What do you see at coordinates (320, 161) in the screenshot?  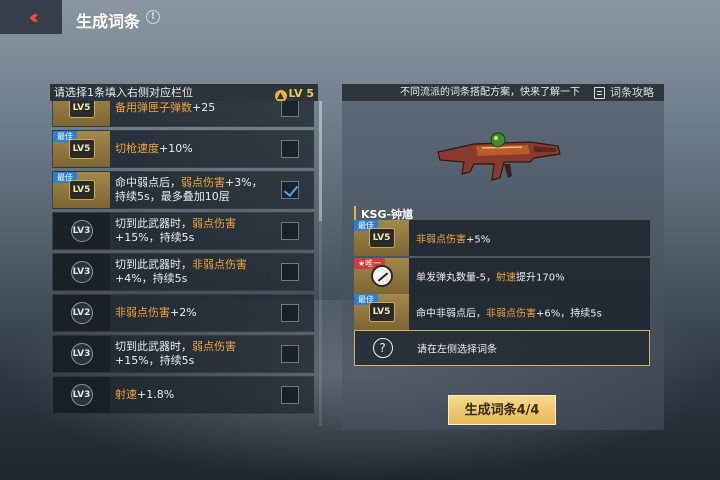 I see `scrollbar-thumb` at bounding box center [320, 161].